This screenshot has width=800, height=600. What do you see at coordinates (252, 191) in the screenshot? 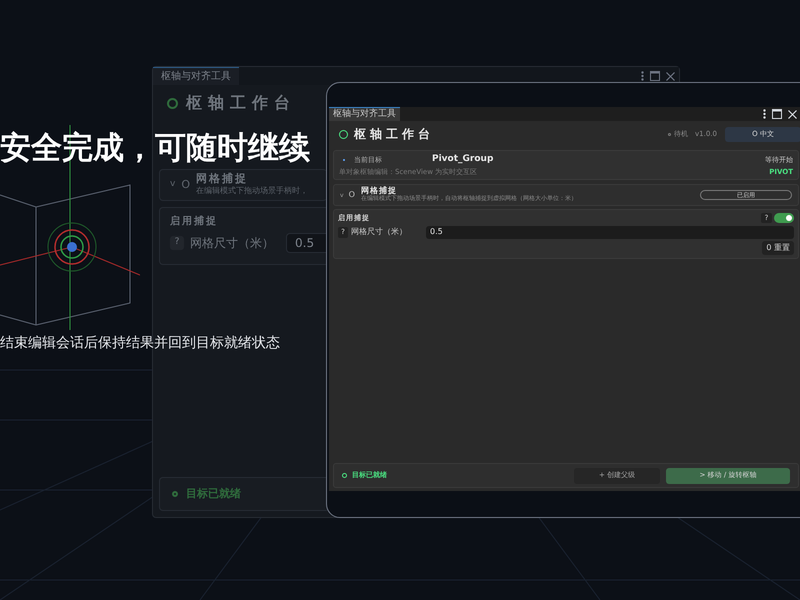
I see `section-description: 在编辑模式下拖动场景手柄时，` at bounding box center [252, 191].